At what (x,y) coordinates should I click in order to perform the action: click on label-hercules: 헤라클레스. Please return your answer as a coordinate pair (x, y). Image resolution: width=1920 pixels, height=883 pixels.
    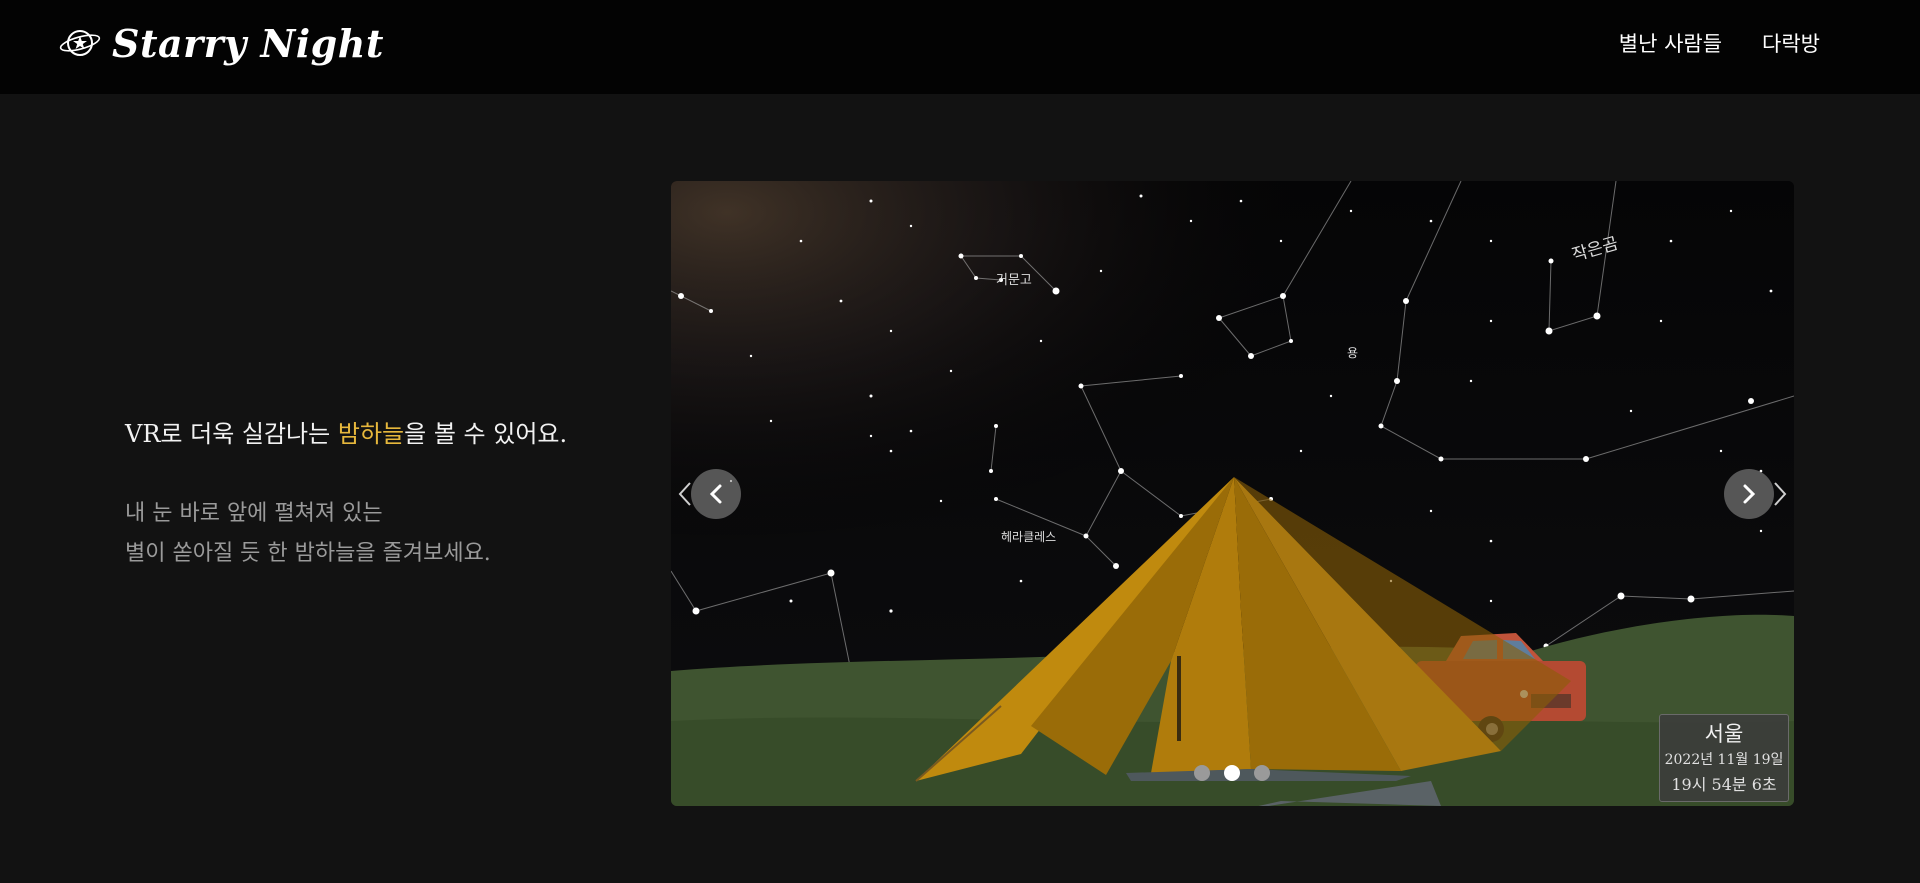
    Looking at the image, I should click on (1028, 537).